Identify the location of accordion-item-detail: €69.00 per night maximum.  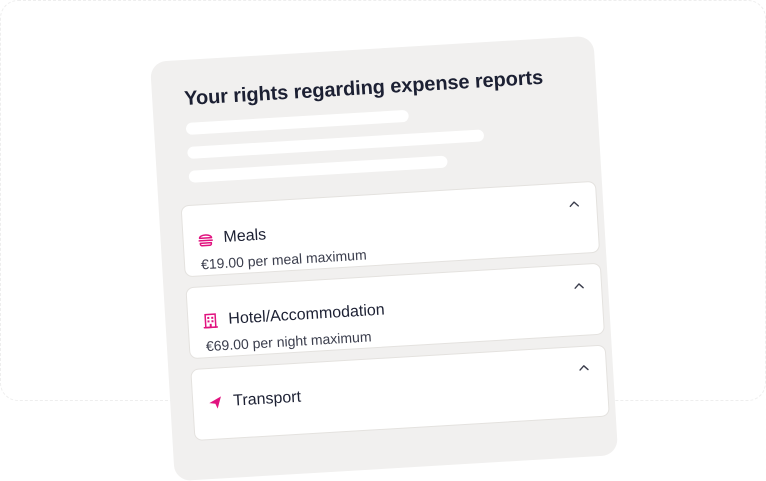
(288, 341).